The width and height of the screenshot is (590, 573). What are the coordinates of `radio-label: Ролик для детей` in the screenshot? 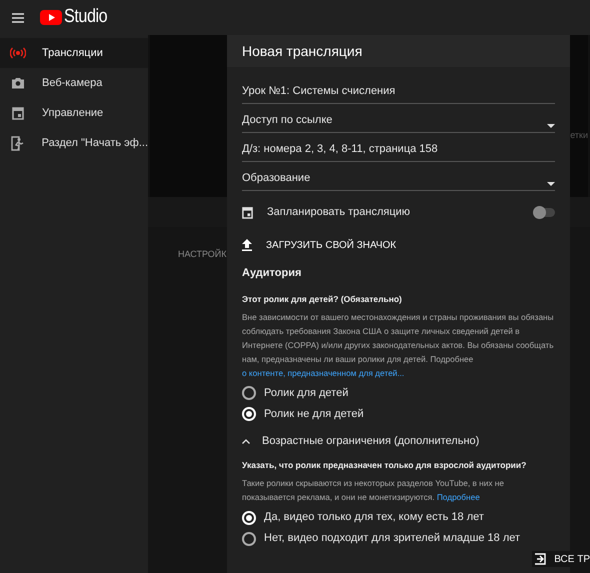 It's located at (306, 392).